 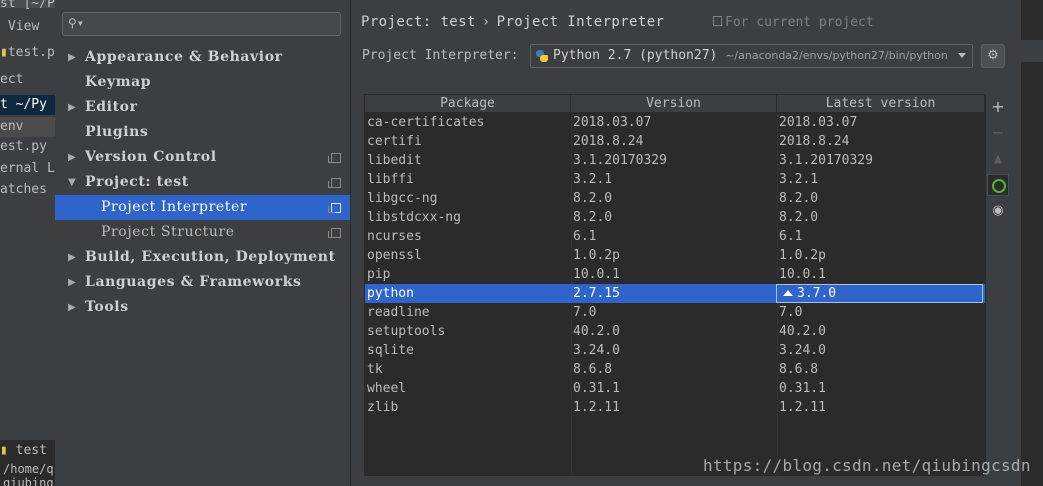 I want to click on python-file-icon: ▮, so click(x=4, y=52).